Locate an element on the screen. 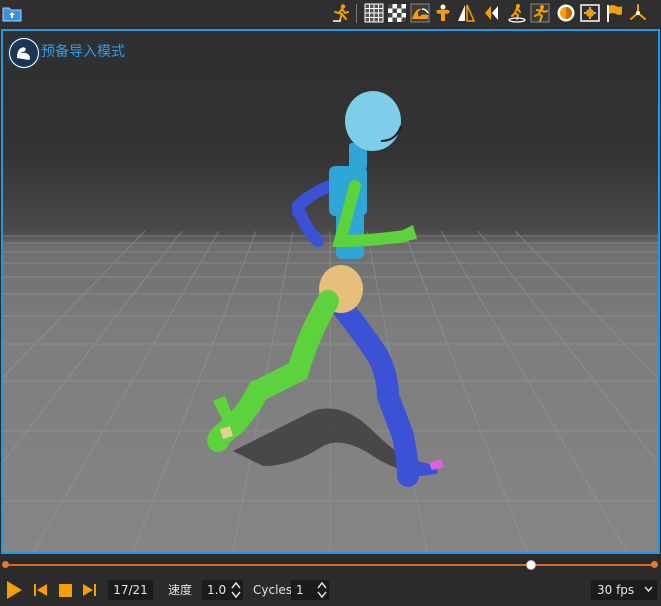  timeline-track is located at coordinates (329, 565).